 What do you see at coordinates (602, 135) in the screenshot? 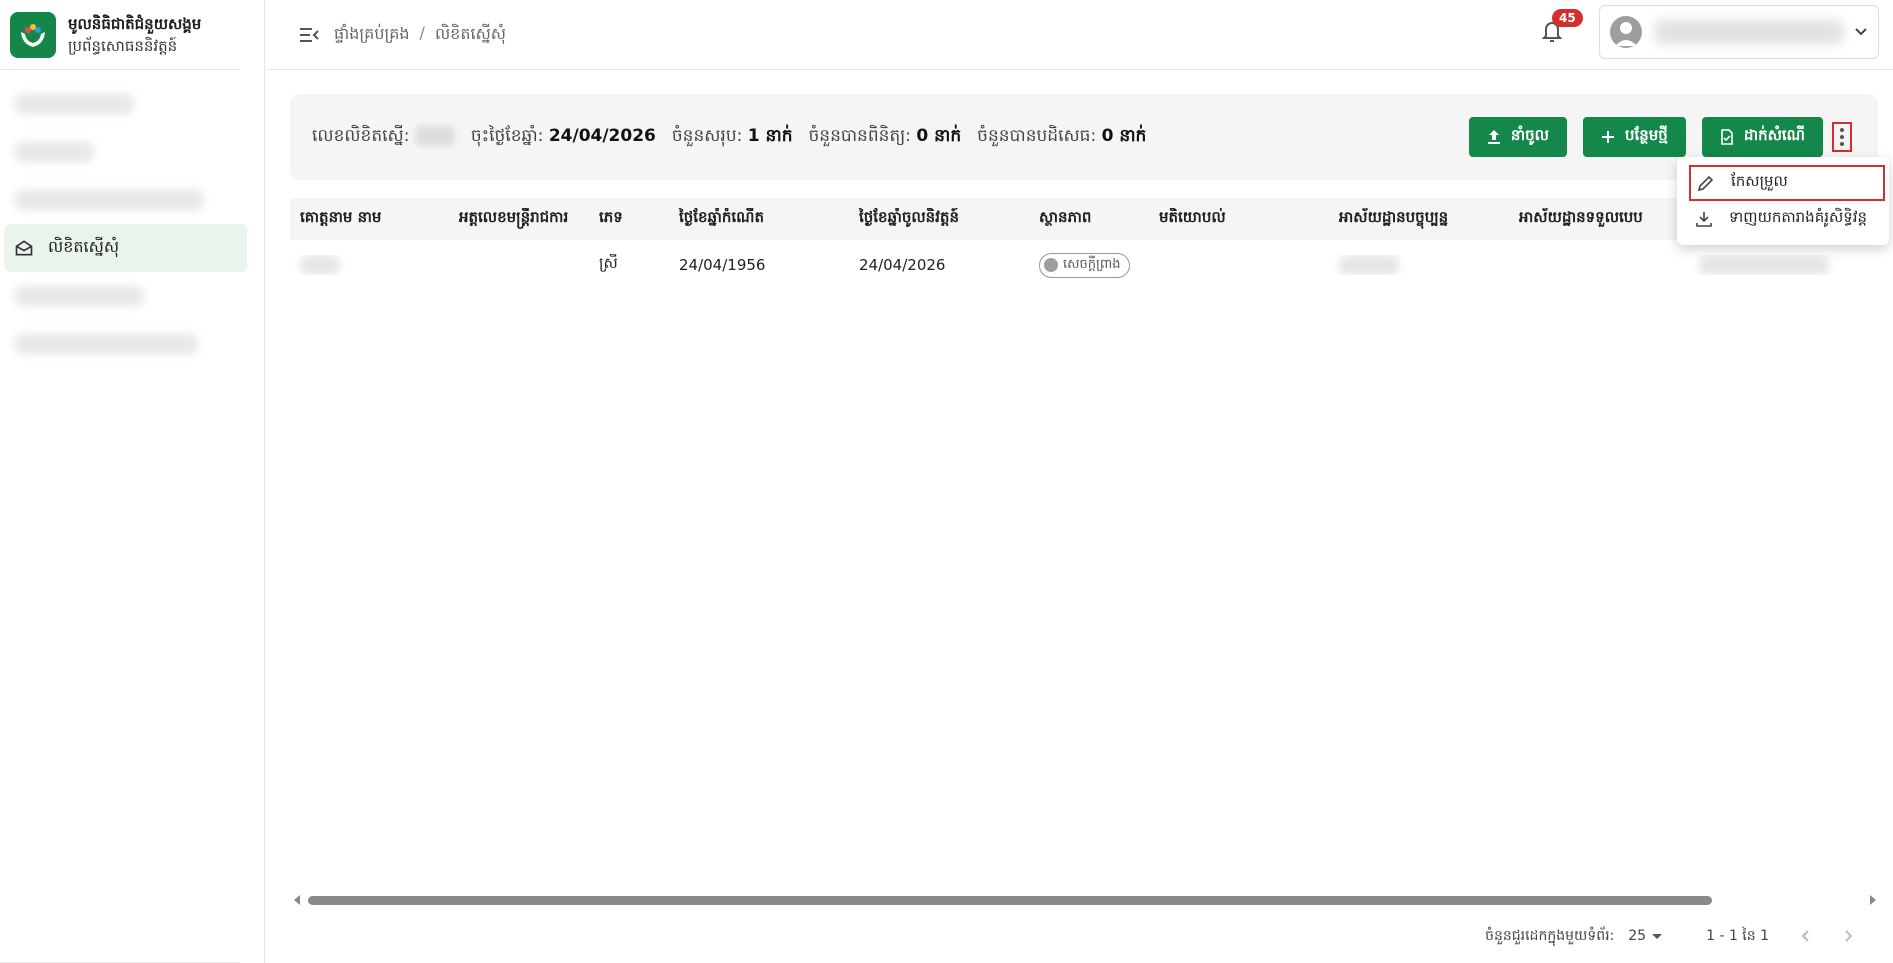
I see `doc-date-value: 24/04/2026` at bounding box center [602, 135].